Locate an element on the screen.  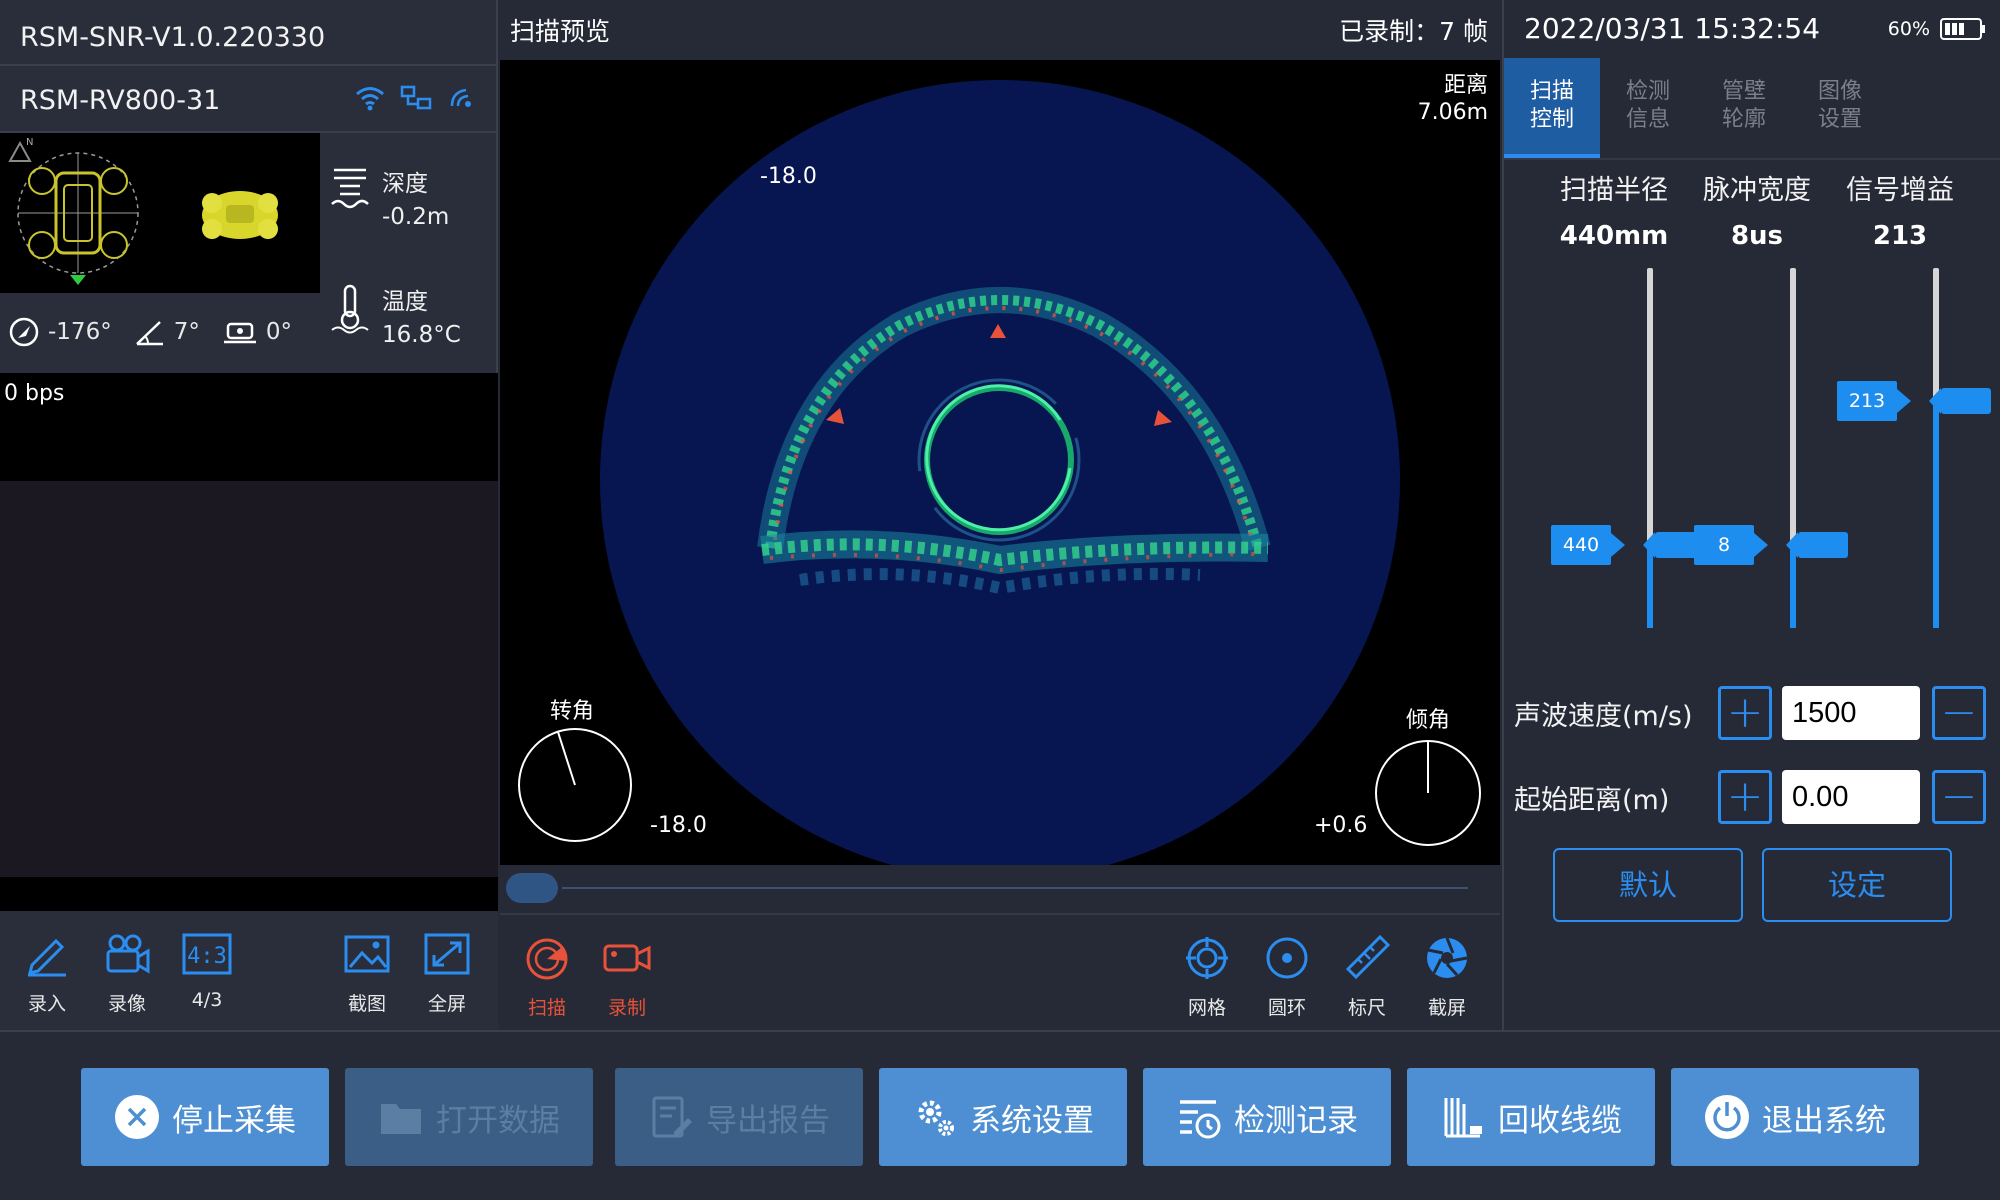
plus-icon: + is located at coordinates (1745, 712).